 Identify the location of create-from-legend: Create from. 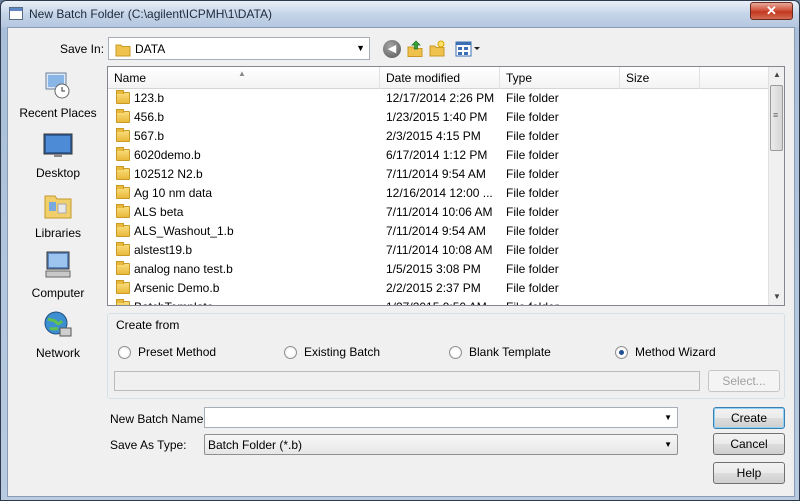
(148, 325).